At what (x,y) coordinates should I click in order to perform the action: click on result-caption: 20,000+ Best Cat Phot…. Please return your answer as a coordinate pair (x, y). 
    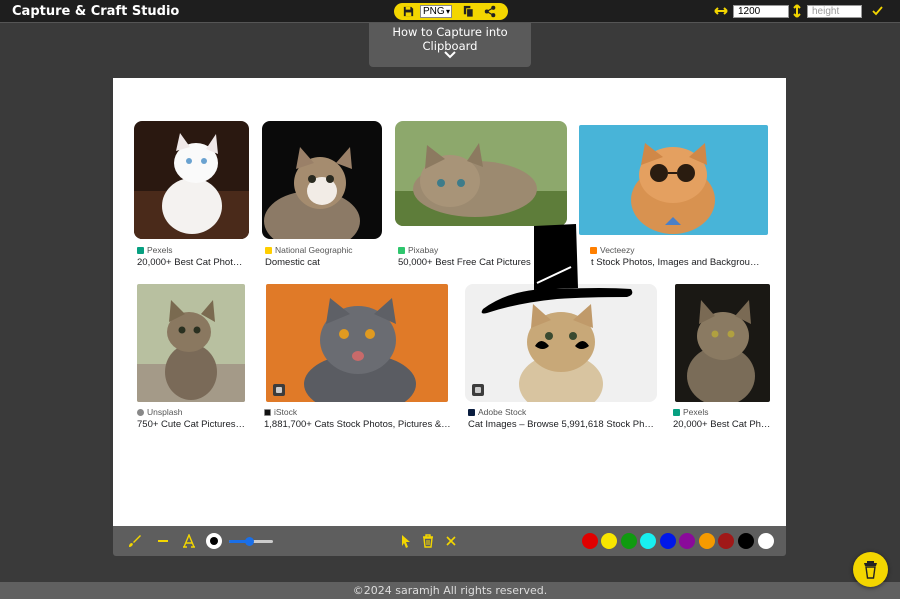
    Looking at the image, I should click on (194, 262).